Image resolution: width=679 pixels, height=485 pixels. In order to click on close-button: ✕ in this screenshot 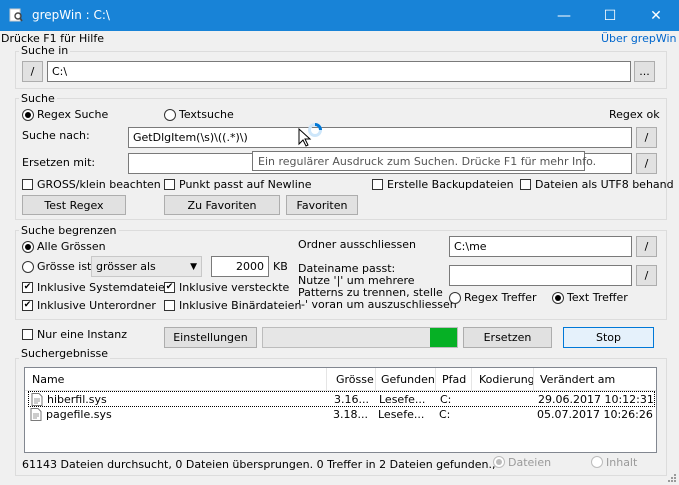, I will do `click(656, 15)`.